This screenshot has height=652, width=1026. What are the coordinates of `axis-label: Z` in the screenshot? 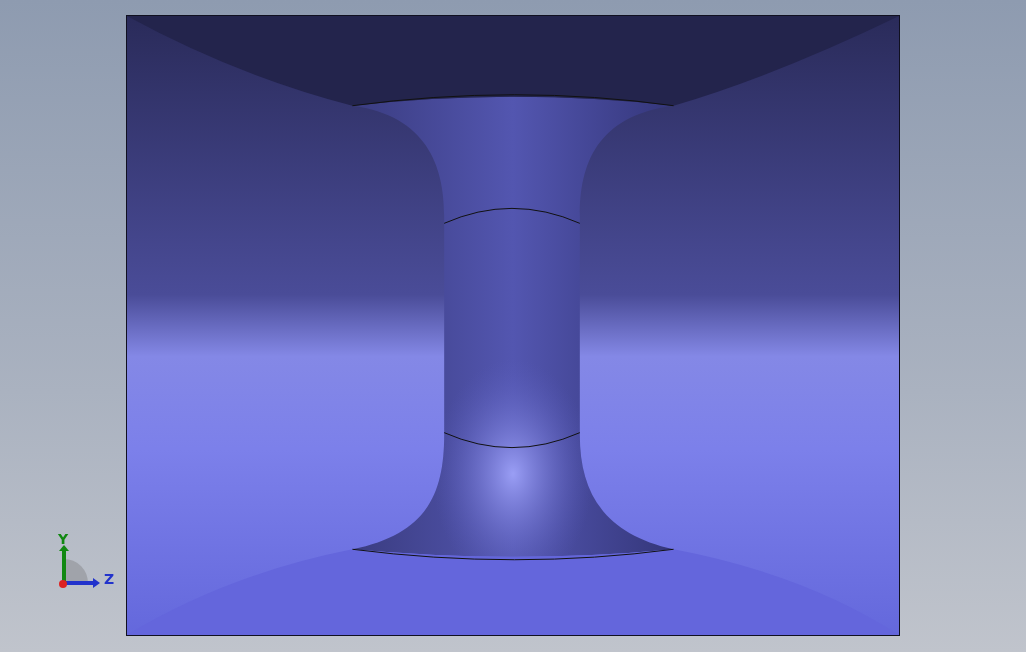 It's located at (109, 579).